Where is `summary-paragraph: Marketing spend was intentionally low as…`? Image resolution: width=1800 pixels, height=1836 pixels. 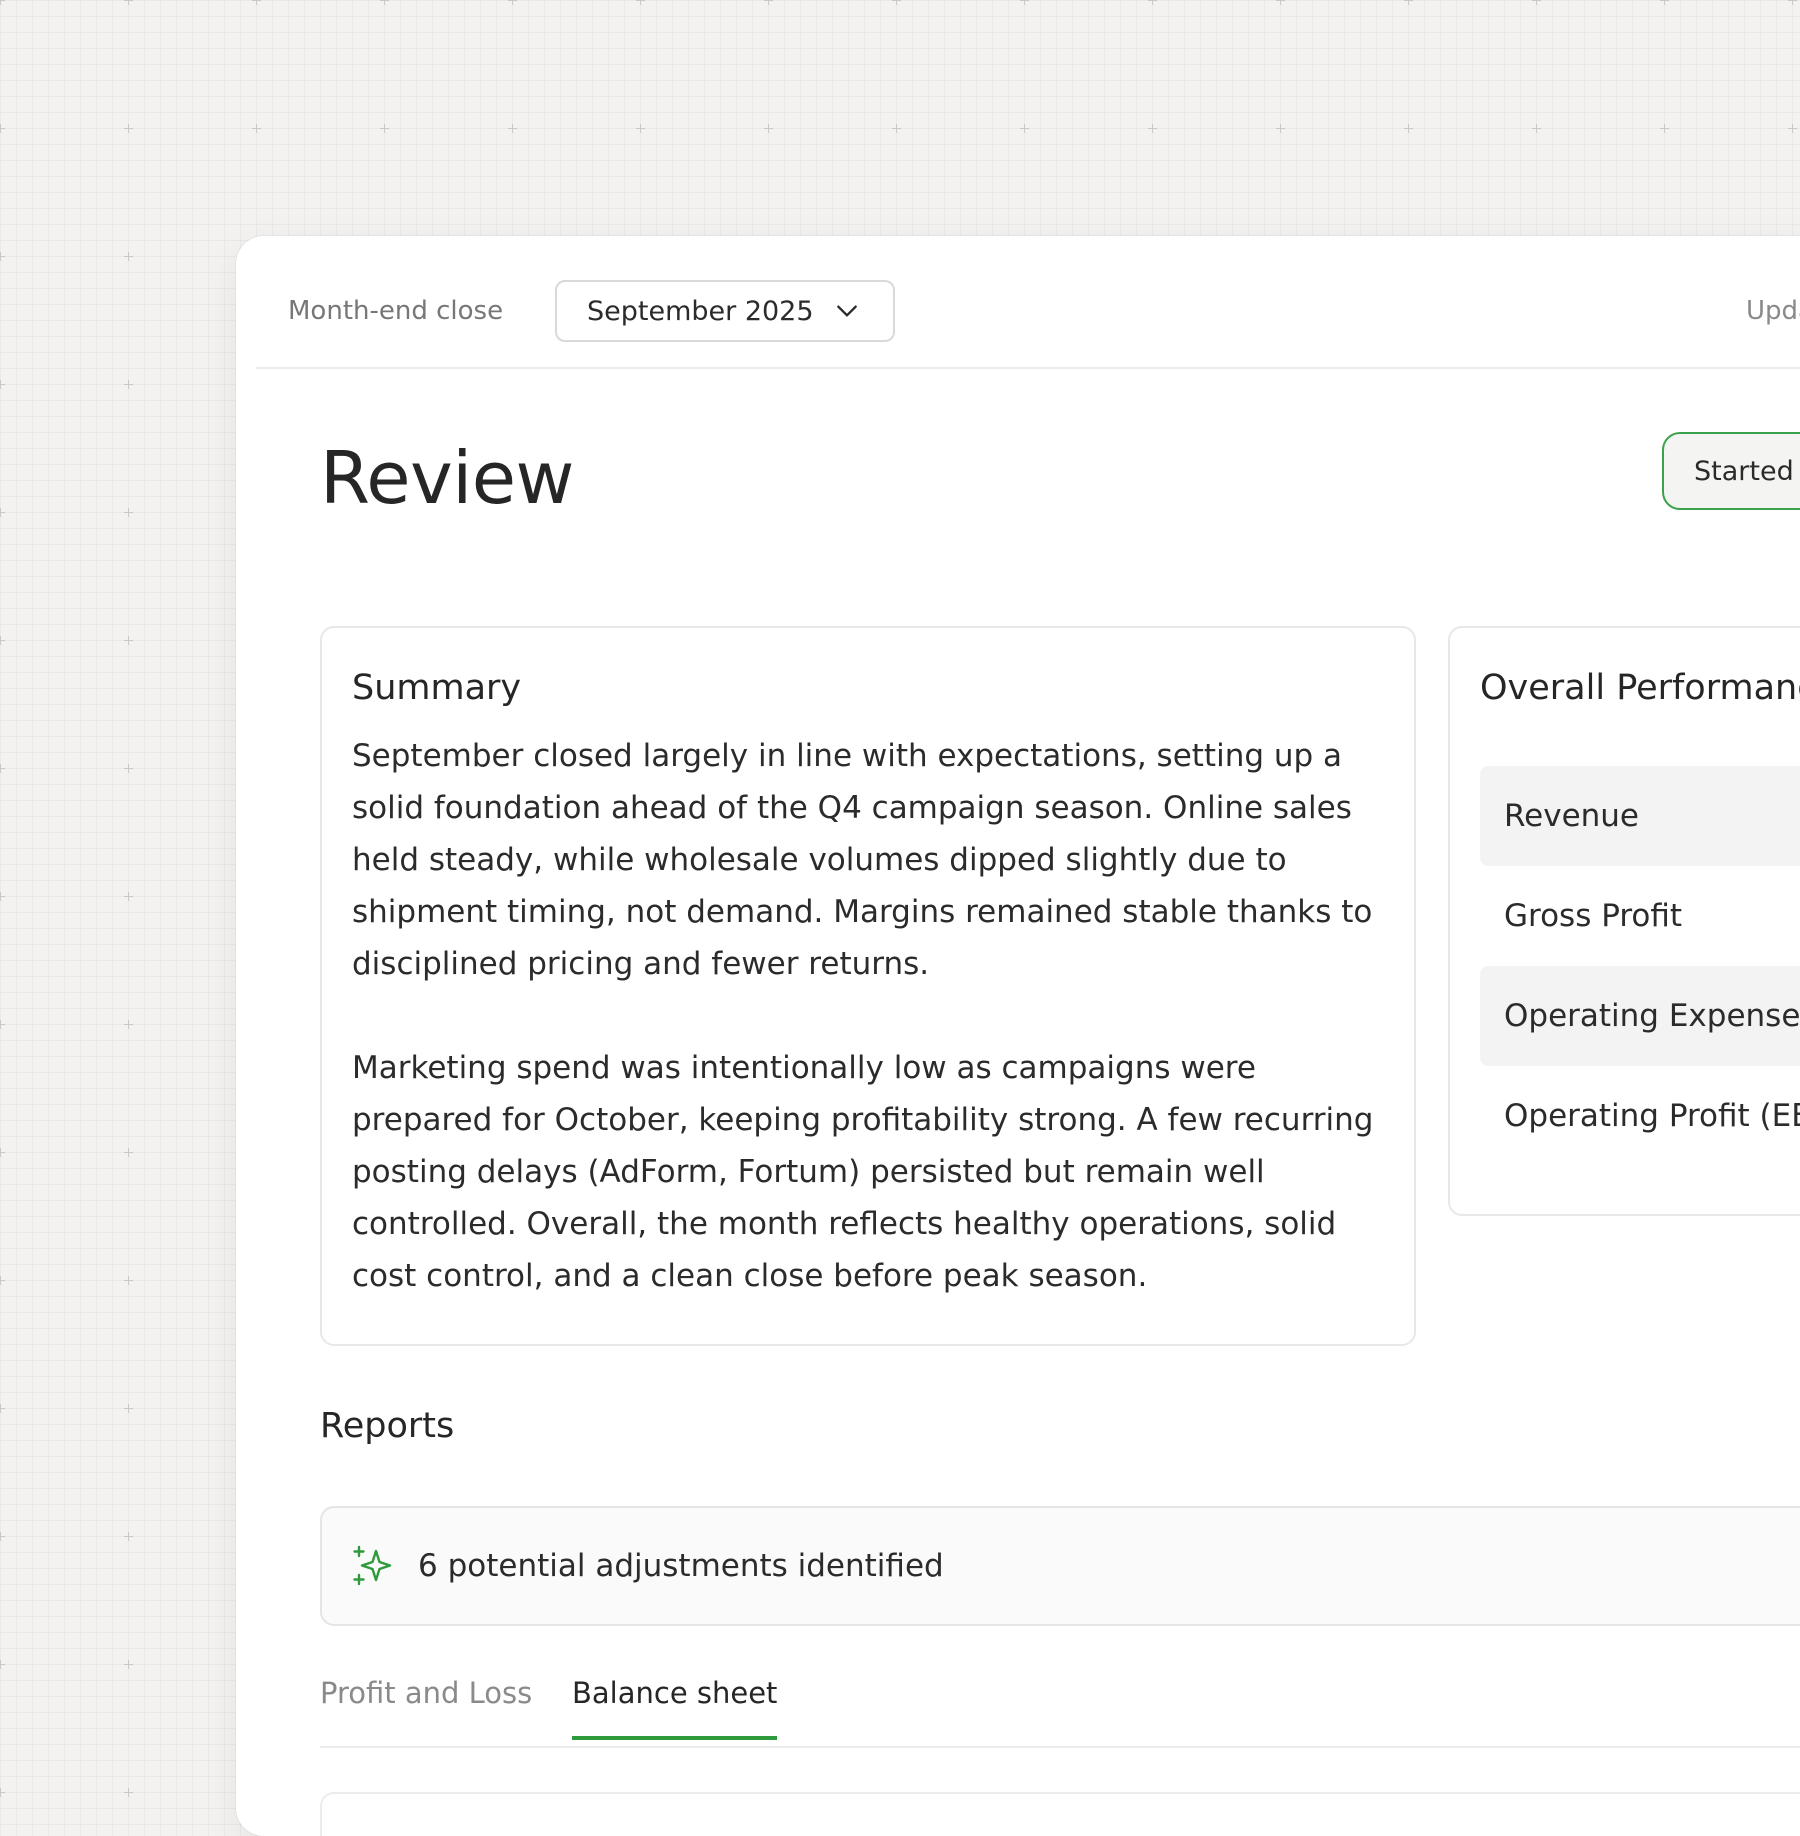
summary-paragraph: Marketing spend was intentionally low as… is located at coordinates (863, 1172).